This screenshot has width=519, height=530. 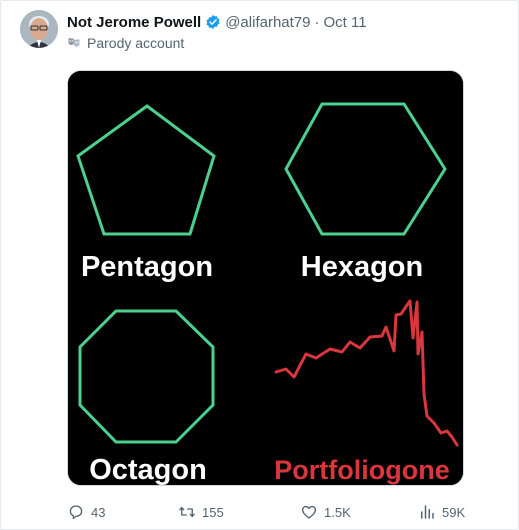 I want to click on reply-count: 43, so click(x=98, y=512).